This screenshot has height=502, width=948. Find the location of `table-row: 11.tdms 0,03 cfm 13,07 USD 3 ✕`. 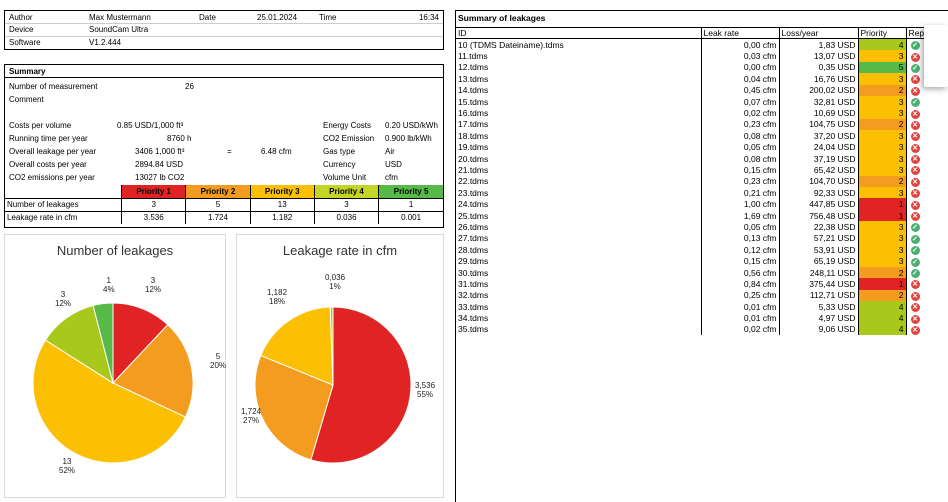

table-row: 11.tdms 0,03 cfm 13,07 USD 3 ✕ is located at coordinates (702, 56).